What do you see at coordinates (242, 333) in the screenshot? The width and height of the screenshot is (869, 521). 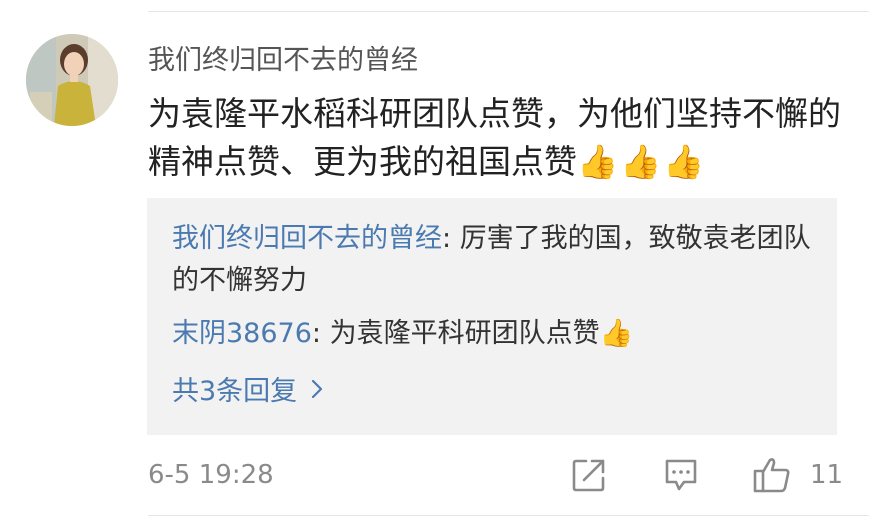 I see `reply-username: 末阴38676` at bounding box center [242, 333].